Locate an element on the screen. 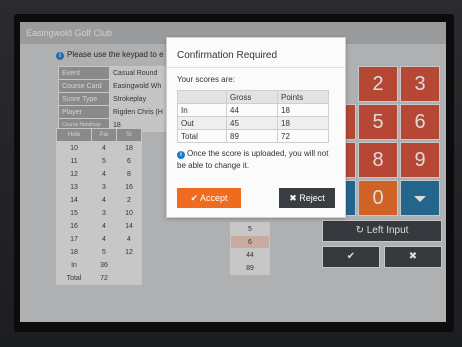 The height and width of the screenshot is (347, 462). col-header-gross: Gross is located at coordinates (252, 97).